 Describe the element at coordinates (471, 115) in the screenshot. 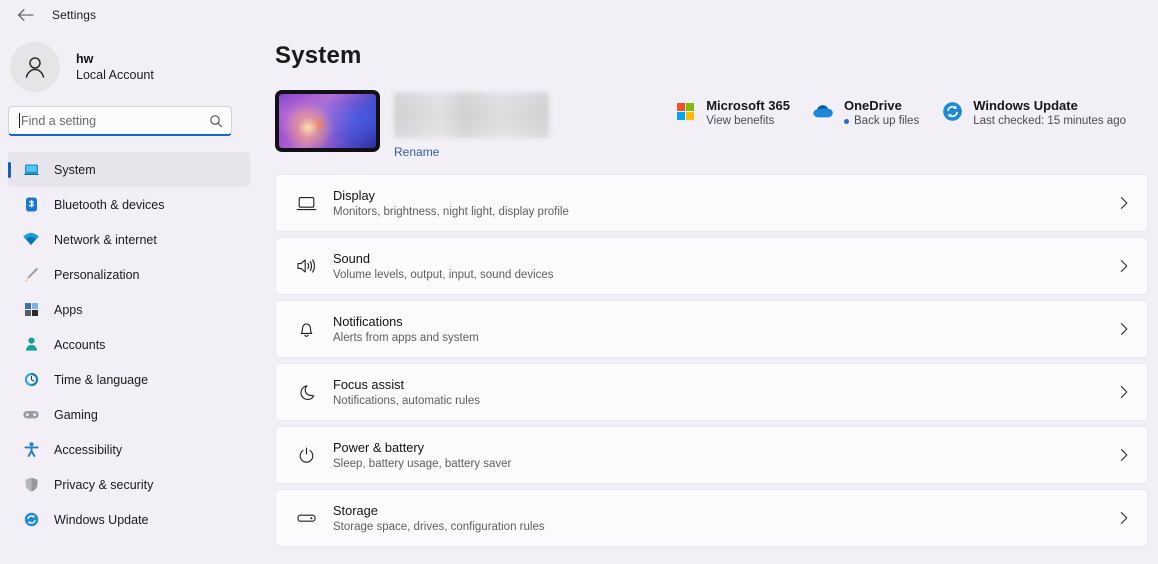

I see `device-name-redacted` at that location.